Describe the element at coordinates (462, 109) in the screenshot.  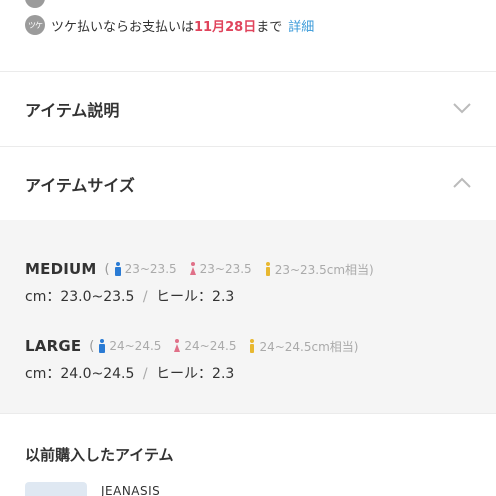
I see `chevron-down-icon` at that location.